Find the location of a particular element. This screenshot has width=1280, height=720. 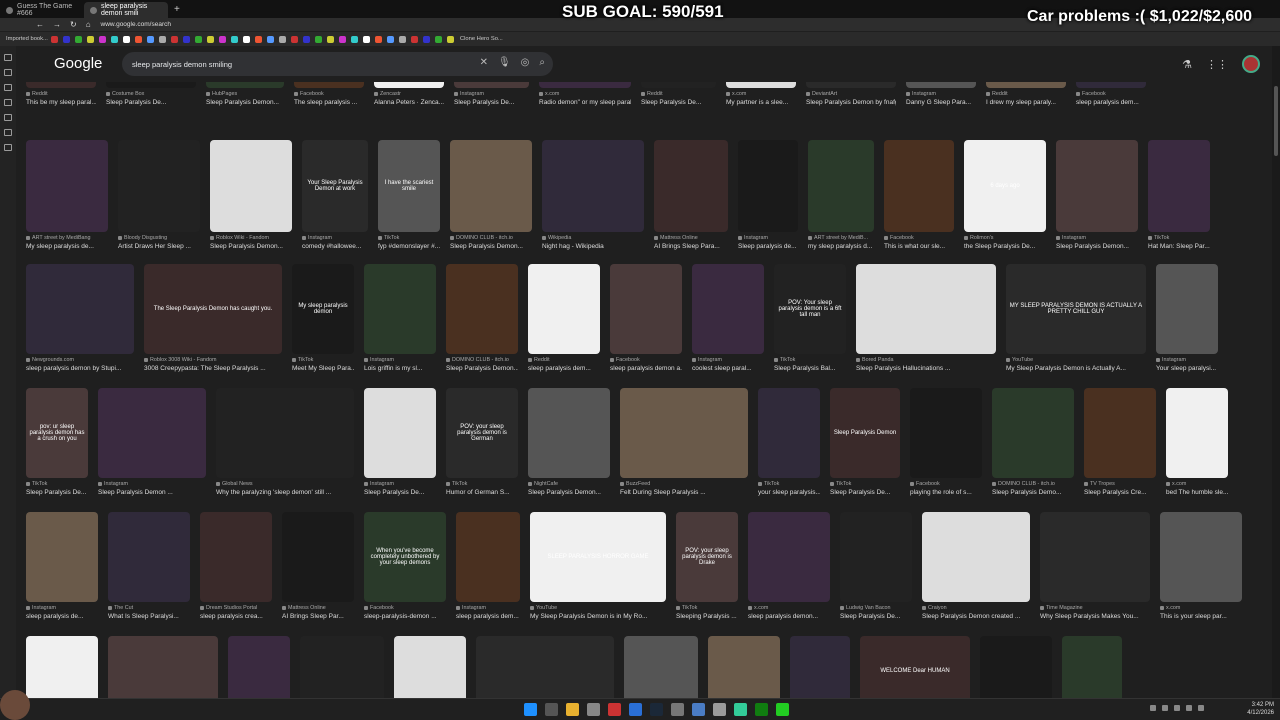

result-source: TikTok is located at coordinates (57, 484).